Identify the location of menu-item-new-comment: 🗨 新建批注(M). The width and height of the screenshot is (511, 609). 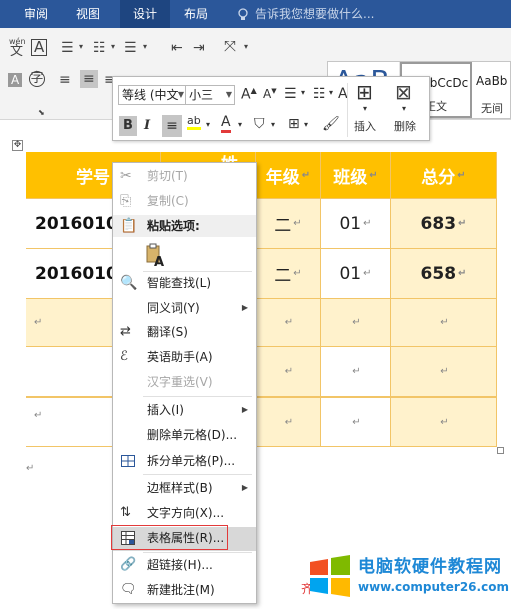
(184, 590).